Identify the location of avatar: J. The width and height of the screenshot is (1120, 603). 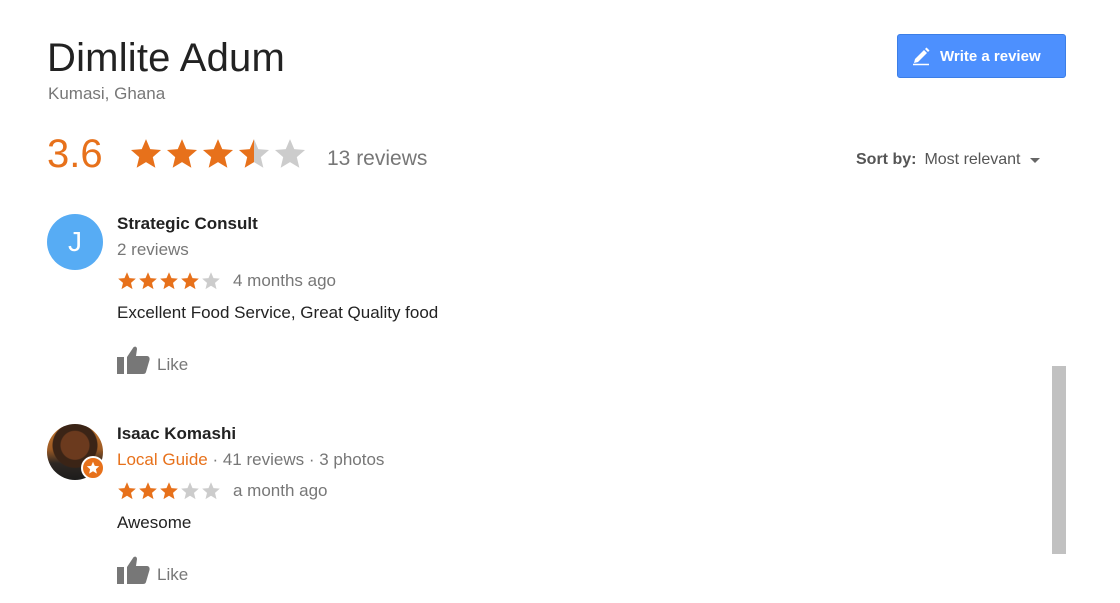
(75, 242).